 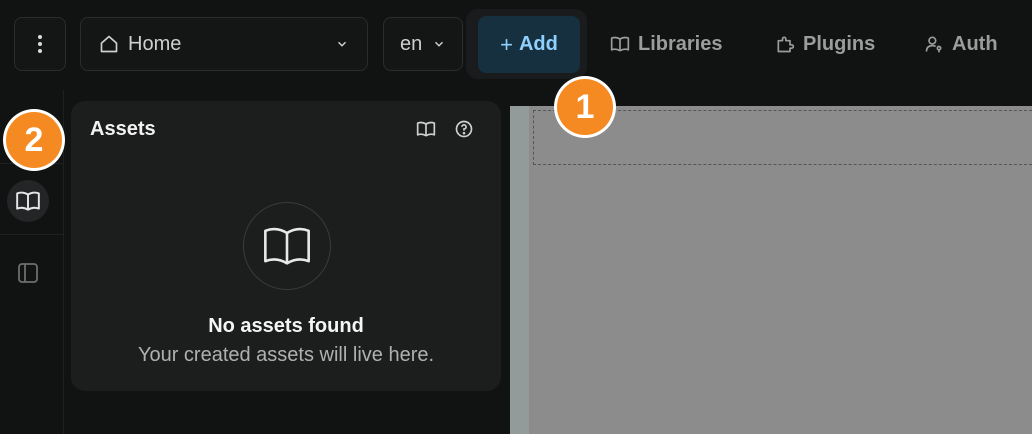 I want to click on add-button: + Add, so click(x=529, y=44).